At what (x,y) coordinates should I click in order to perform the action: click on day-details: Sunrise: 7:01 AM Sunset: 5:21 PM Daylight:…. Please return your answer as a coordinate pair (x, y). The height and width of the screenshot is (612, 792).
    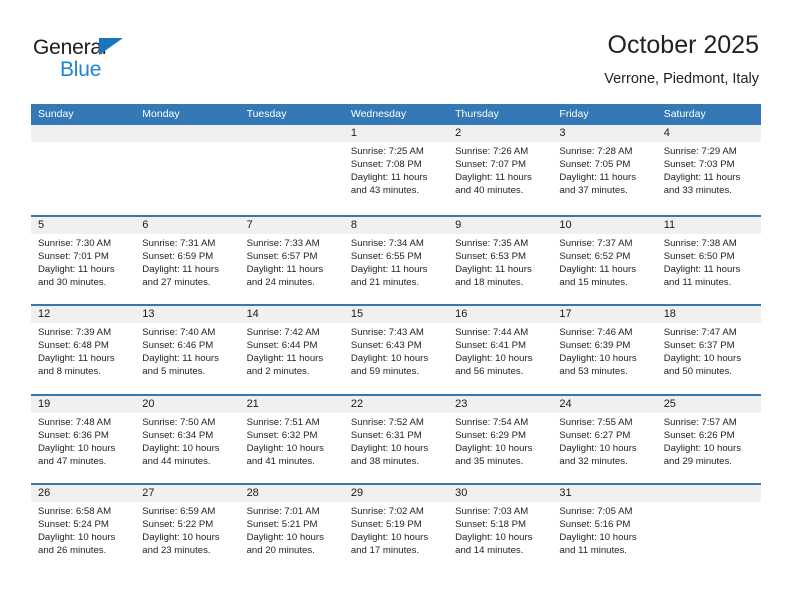
    Looking at the image, I should click on (292, 529).